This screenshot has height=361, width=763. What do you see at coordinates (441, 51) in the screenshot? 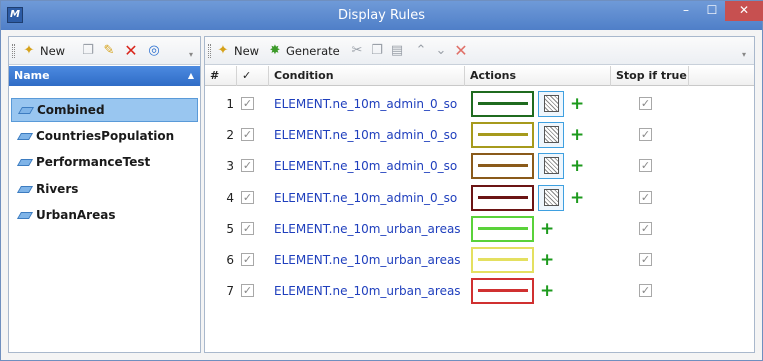
I see `move-down-button: ⌄` at bounding box center [441, 51].